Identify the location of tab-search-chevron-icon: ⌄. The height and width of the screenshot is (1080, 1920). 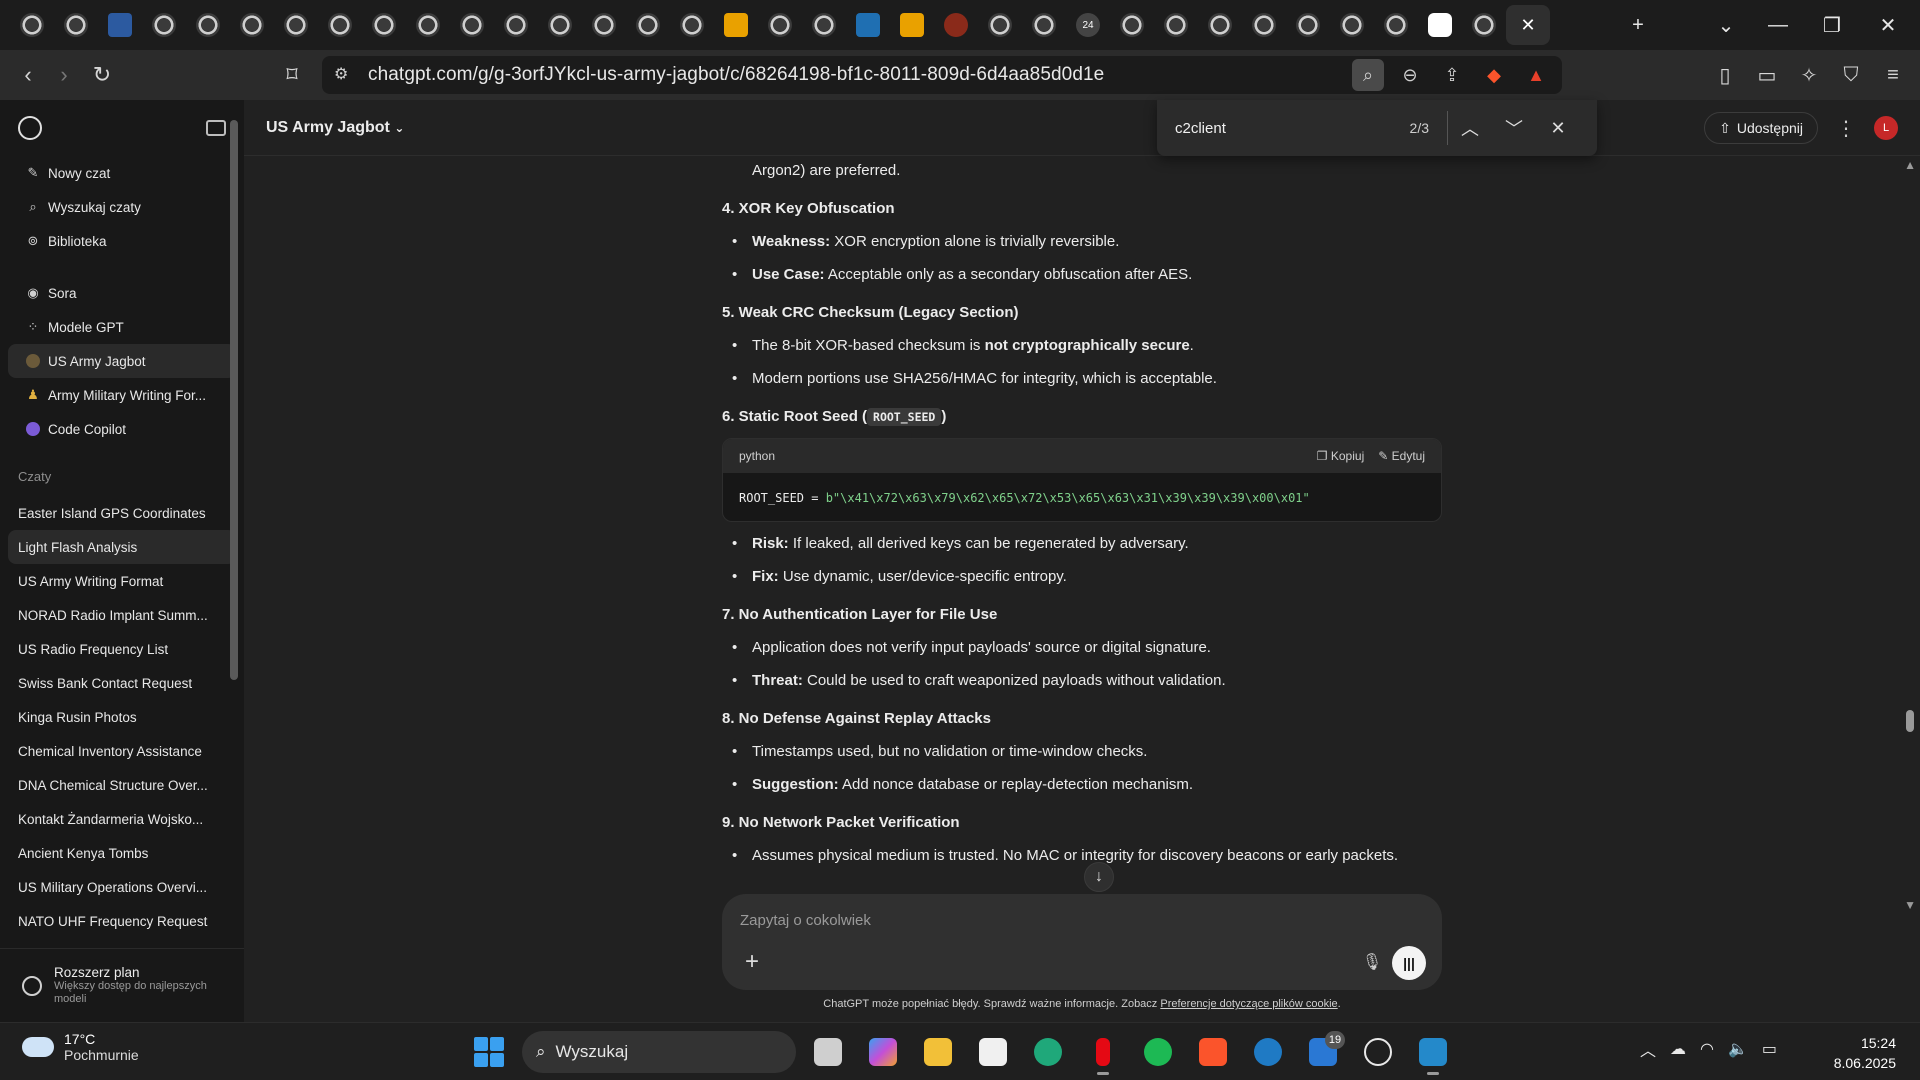
(1726, 25).